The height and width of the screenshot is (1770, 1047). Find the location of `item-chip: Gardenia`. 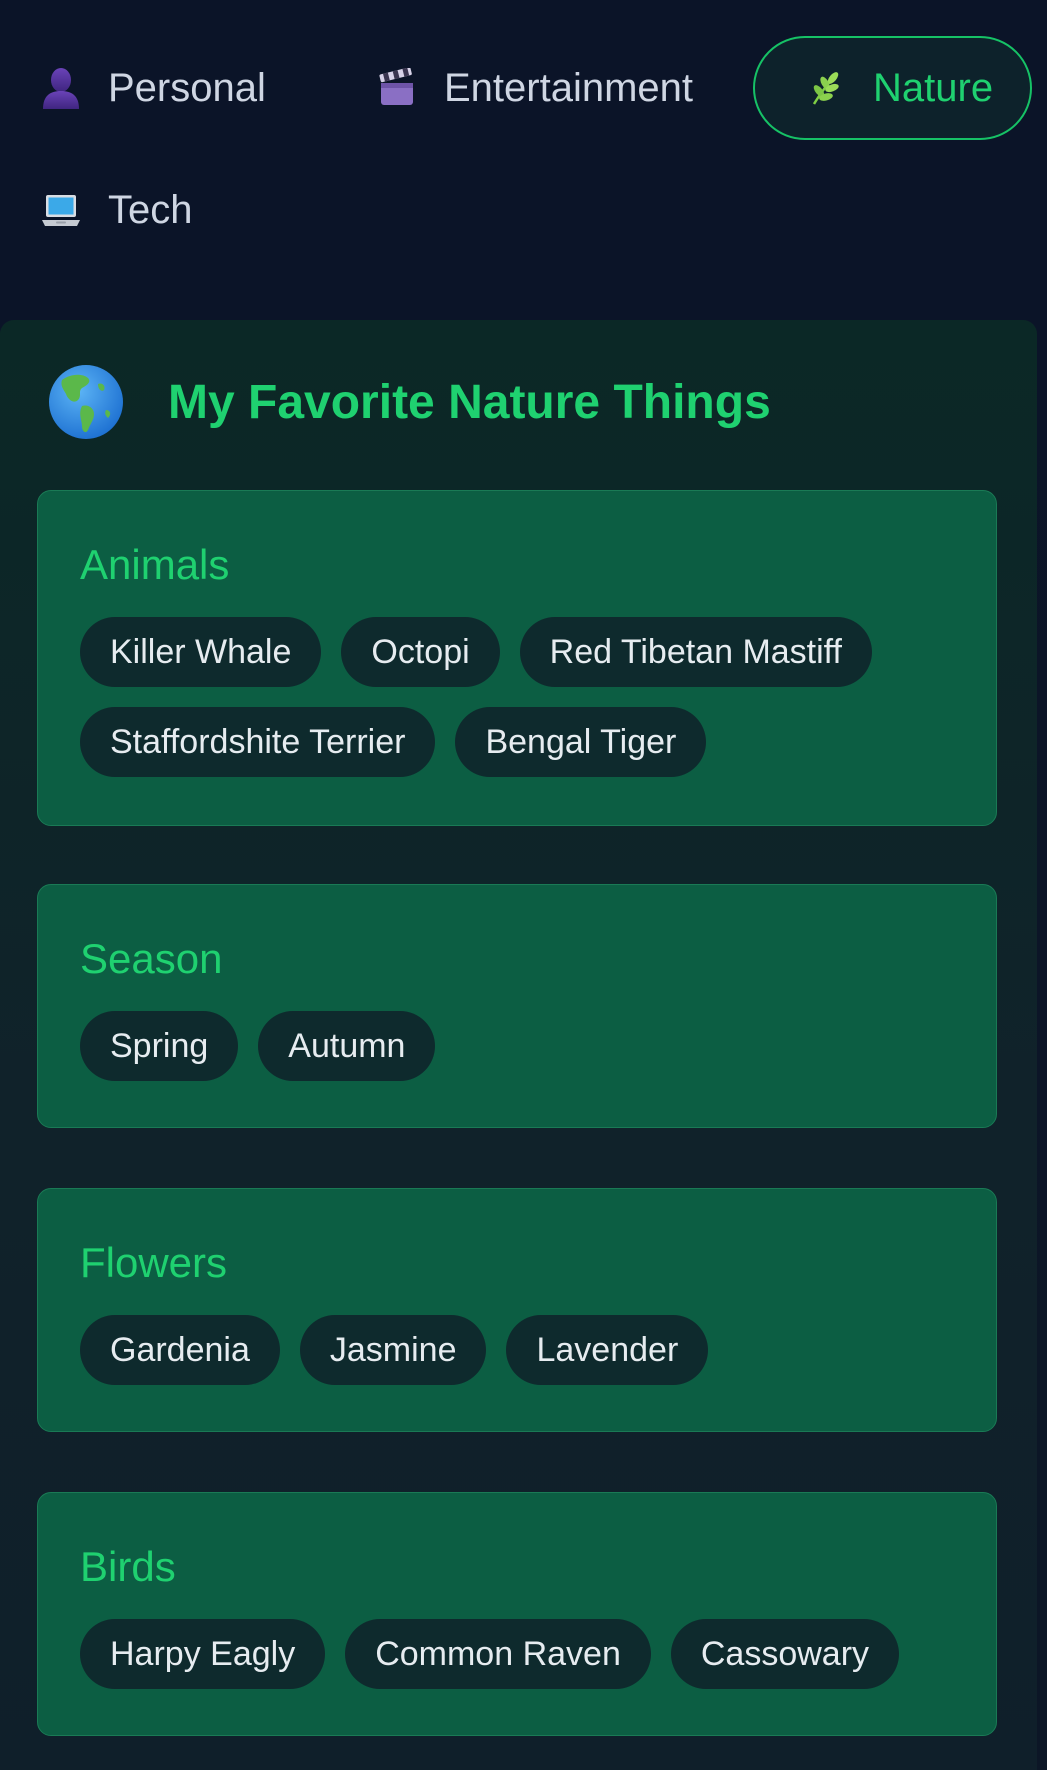

item-chip: Gardenia is located at coordinates (180, 1350).